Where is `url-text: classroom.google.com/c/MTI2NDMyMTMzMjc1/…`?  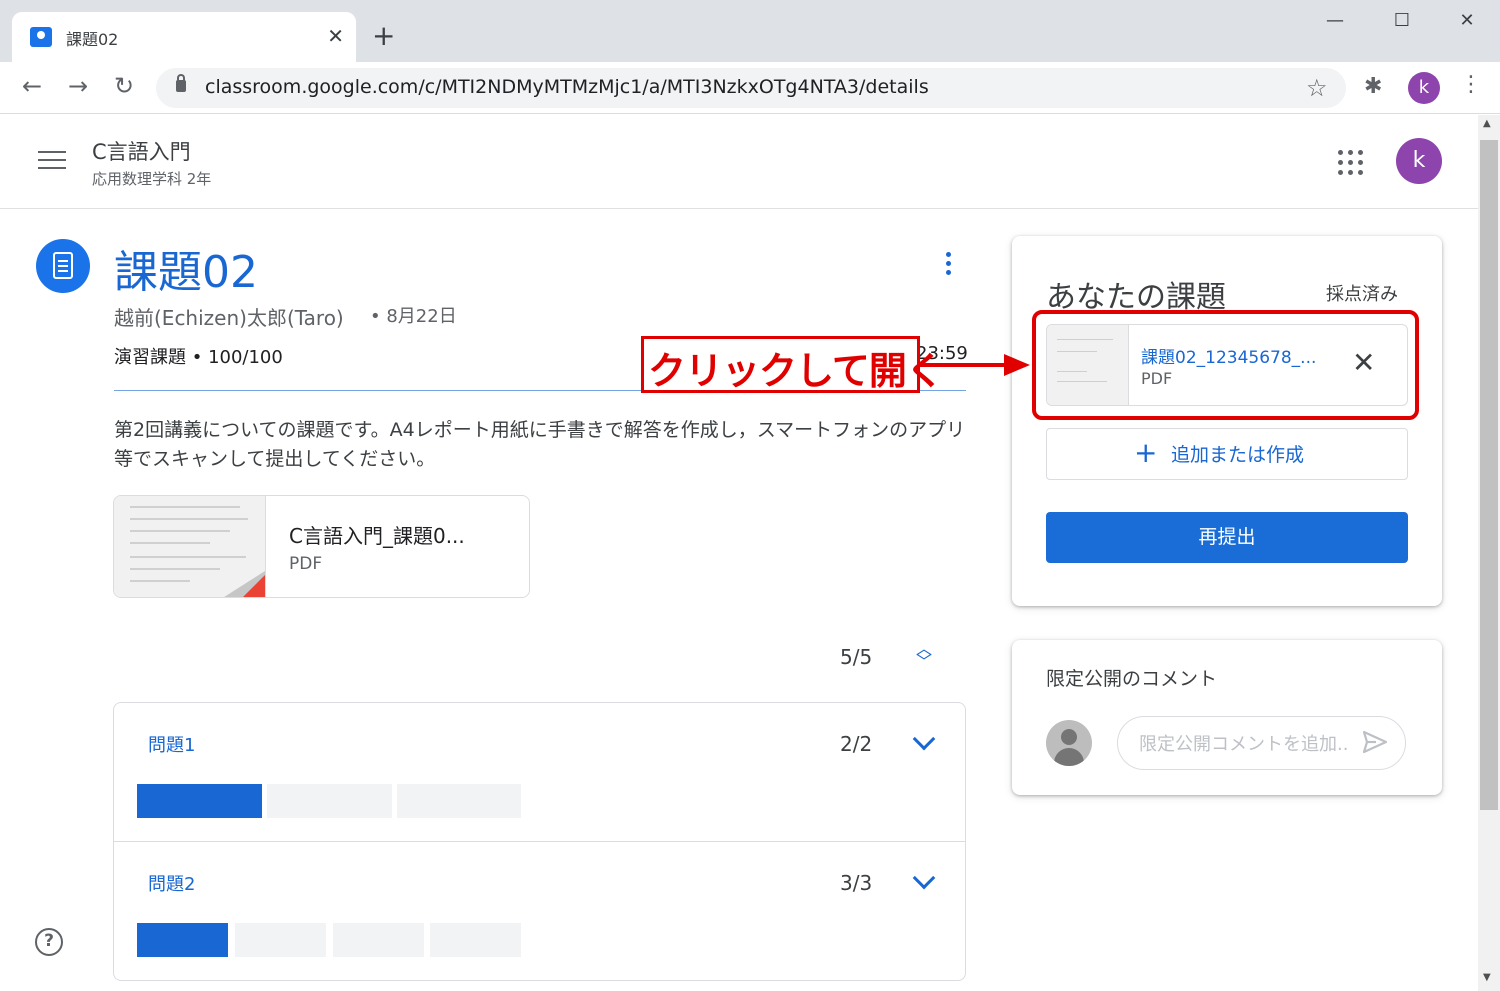 url-text: classroom.google.com/c/MTI2NDMyMTMzMjc1/… is located at coordinates (567, 87).